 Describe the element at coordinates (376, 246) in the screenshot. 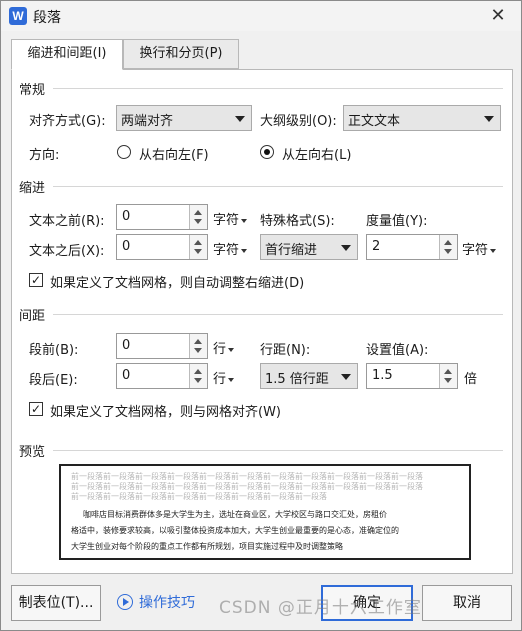

I see `measure-value: 2` at that location.